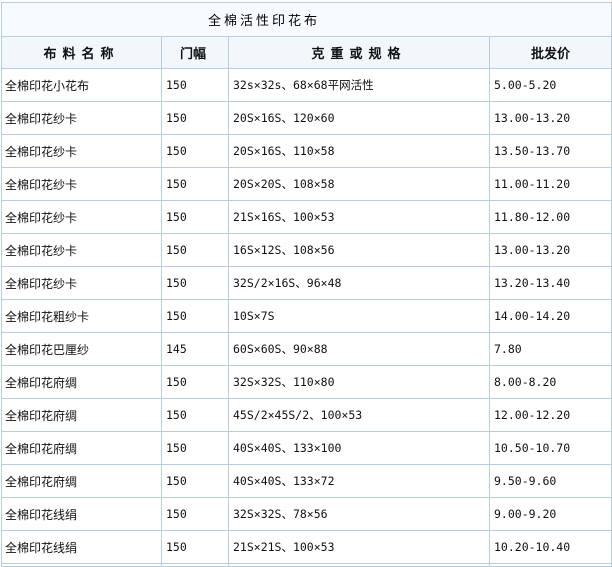 The height and width of the screenshot is (567, 612). I want to click on cell-spec: 32S×32S、78×56, so click(359, 514).